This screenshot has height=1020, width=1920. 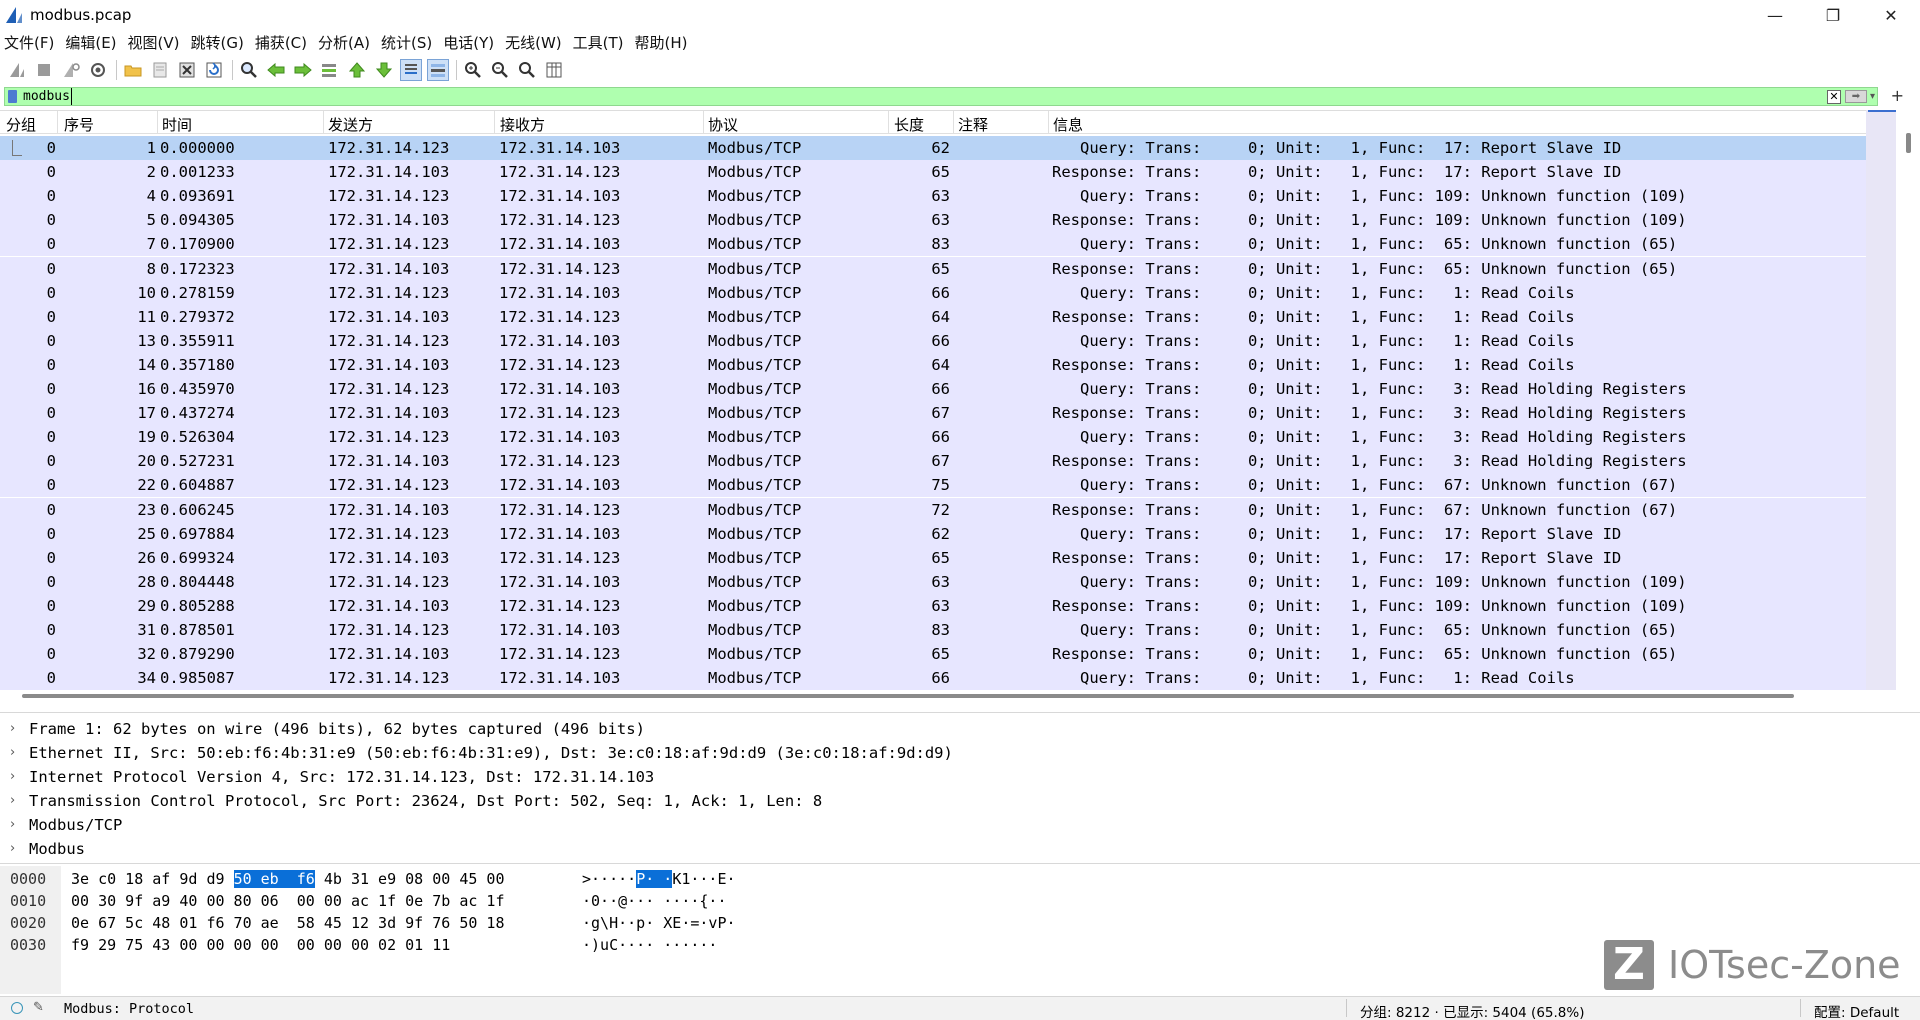 I want to click on clear-filter-icon: ✕, so click(x=1833, y=96).